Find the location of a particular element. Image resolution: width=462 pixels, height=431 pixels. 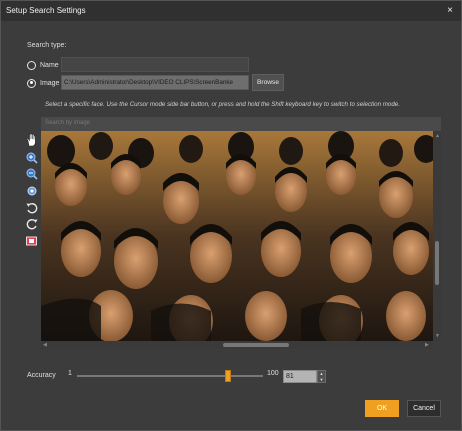

spin-up-icon: ▲ is located at coordinates (321, 373).